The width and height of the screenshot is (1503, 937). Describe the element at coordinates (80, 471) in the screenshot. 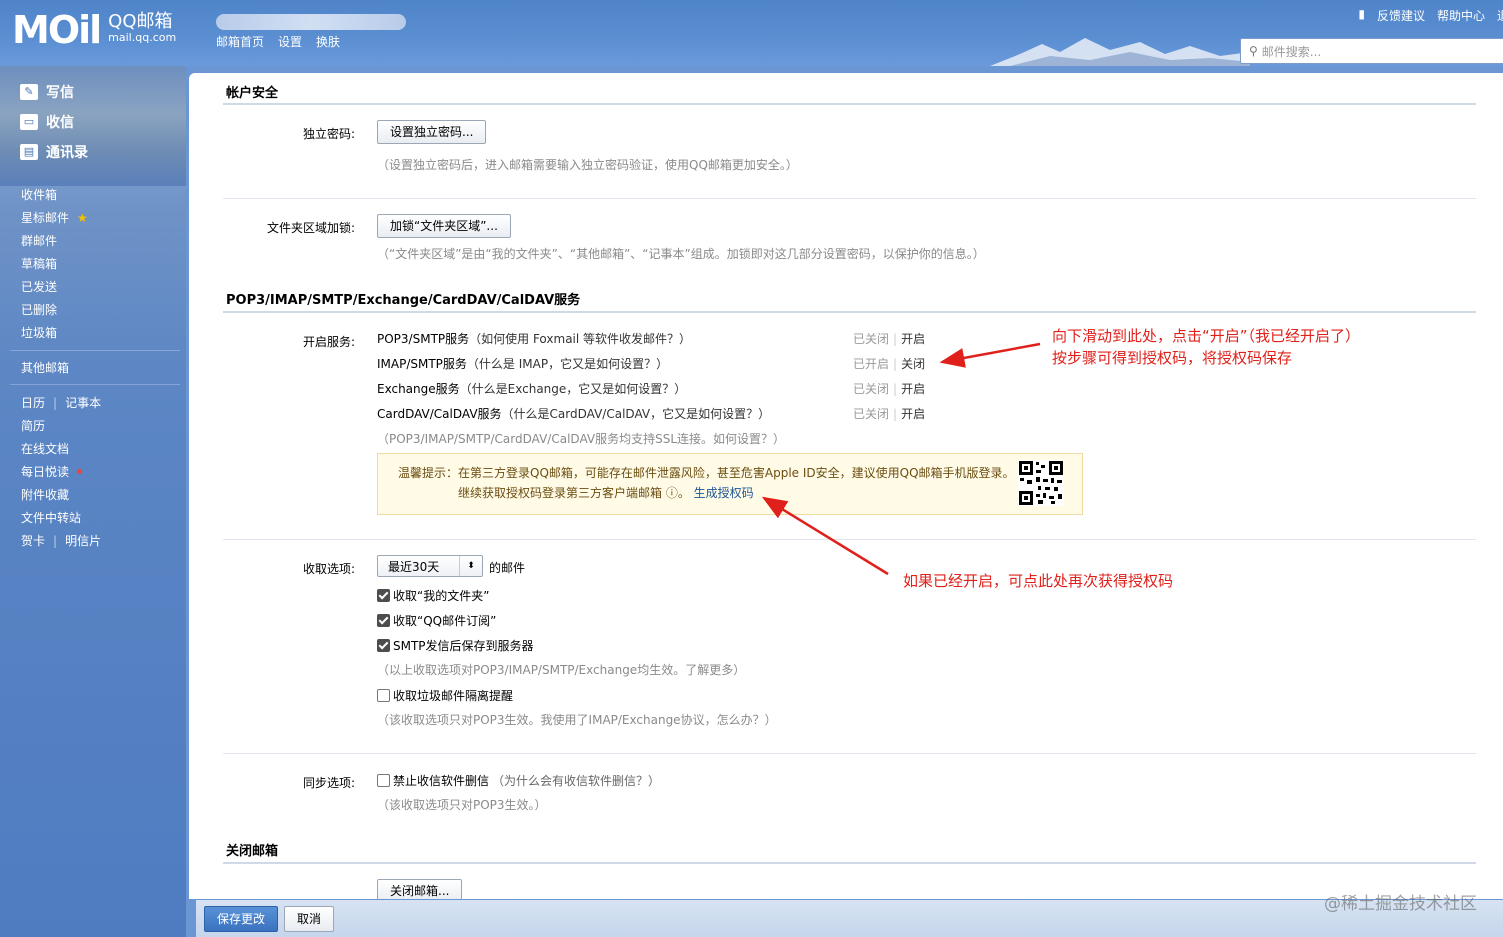

I see `new-dot-icon` at that location.